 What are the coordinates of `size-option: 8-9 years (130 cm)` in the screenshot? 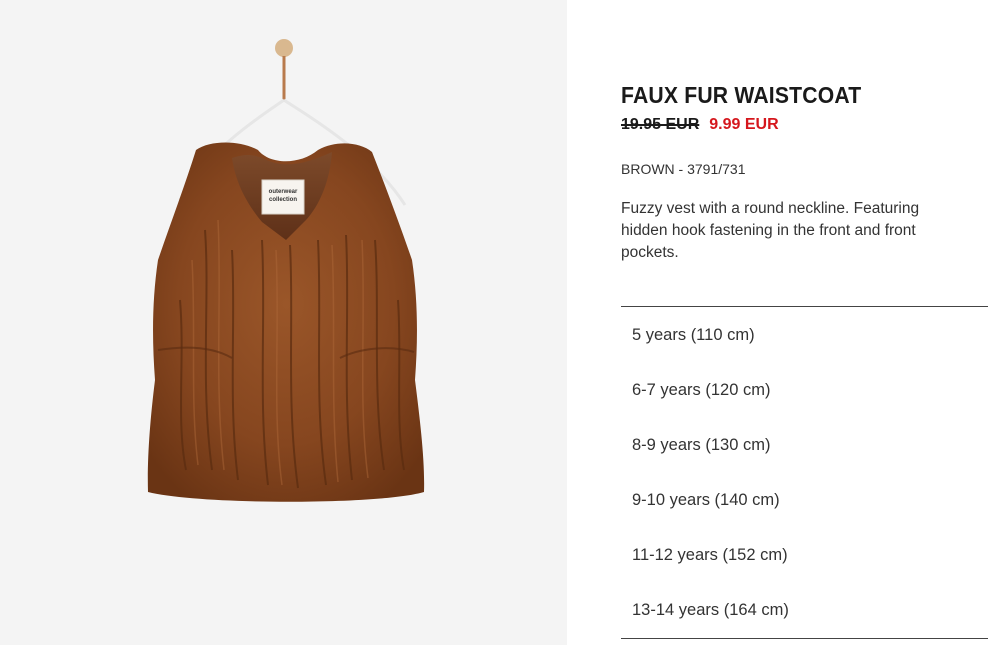 It's located at (804, 445).